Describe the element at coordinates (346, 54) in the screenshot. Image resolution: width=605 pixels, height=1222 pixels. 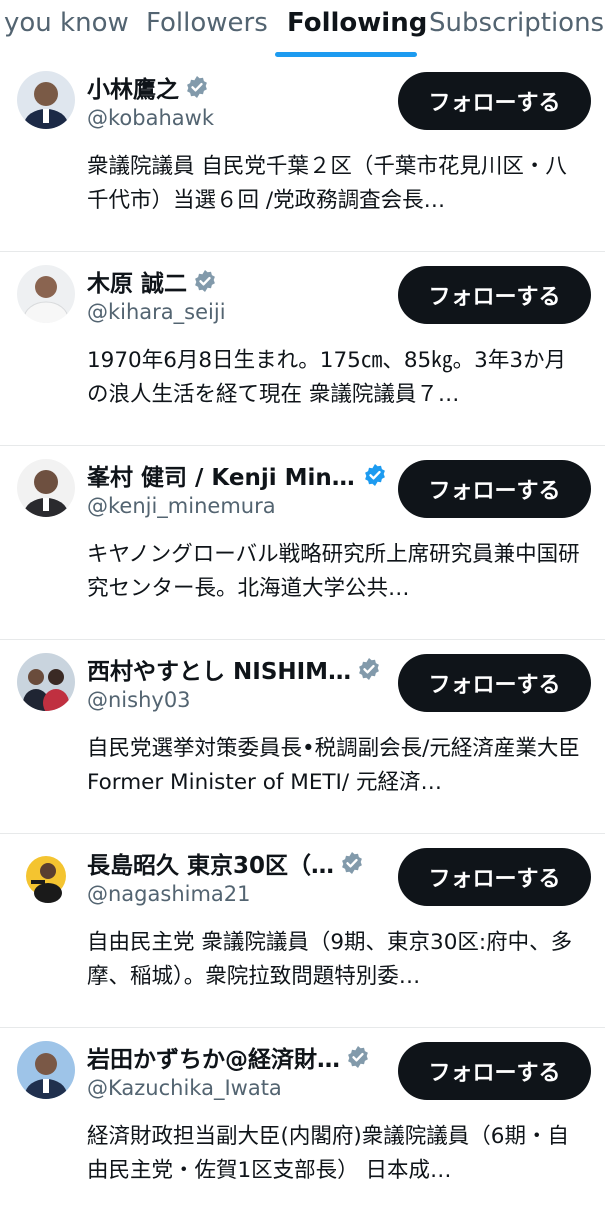
I see `active-tab-indicator` at that location.